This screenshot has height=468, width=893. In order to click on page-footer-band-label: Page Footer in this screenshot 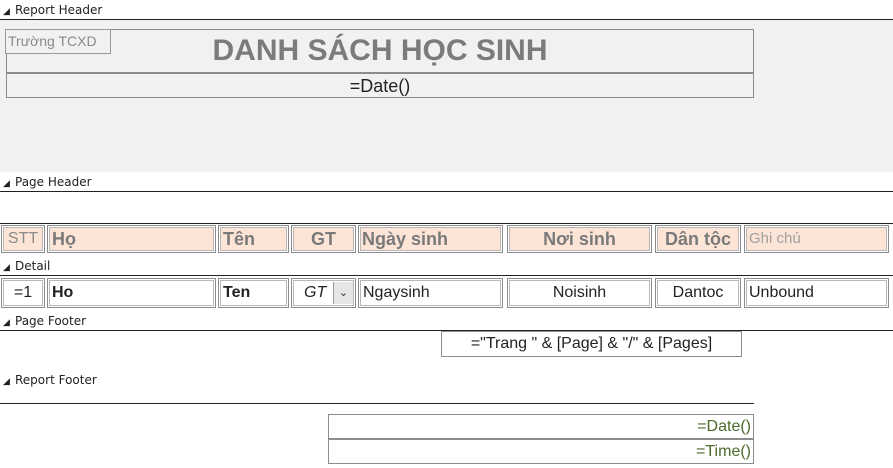, I will do `click(51, 321)`.